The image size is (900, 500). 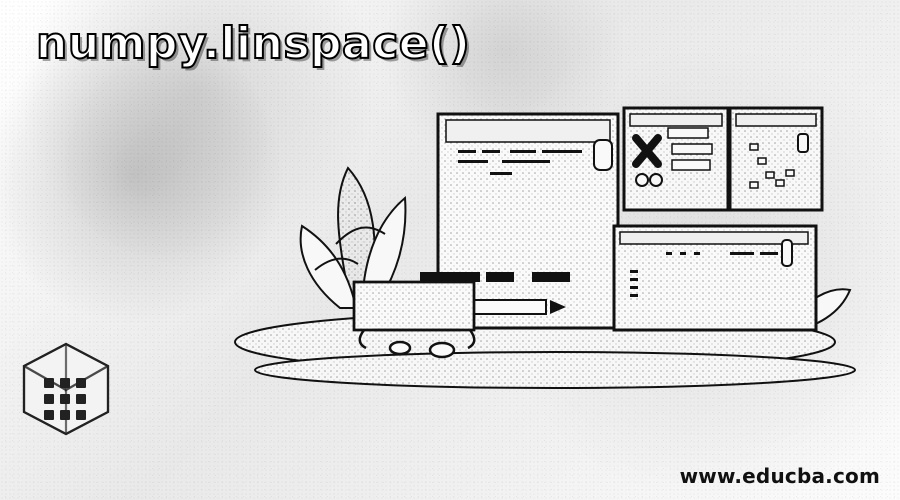 What do you see at coordinates (253, 43) in the screenshot?
I see `page-title: numpy.linspace()` at bounding box center [253, 43].